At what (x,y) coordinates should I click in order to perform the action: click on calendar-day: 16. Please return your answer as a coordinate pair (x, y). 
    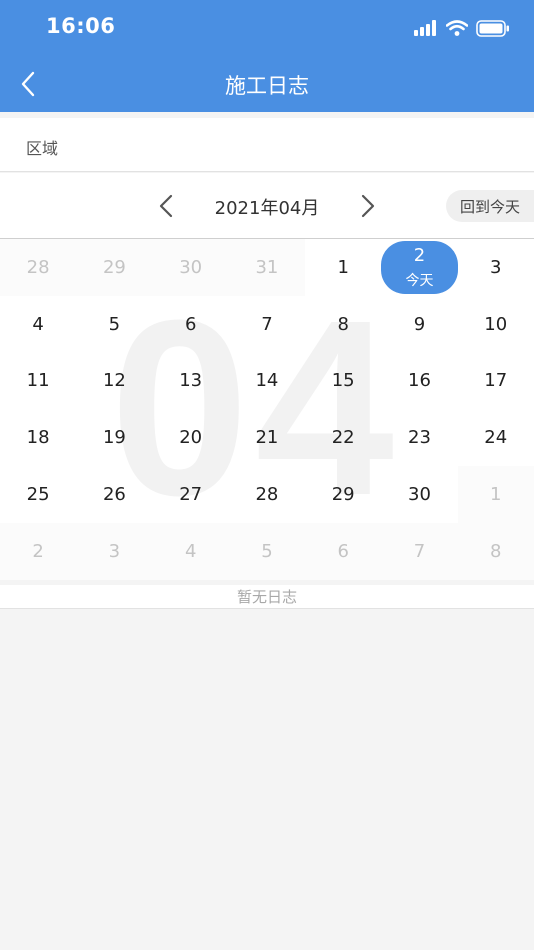
    Looking at the image, I should click on (419, 381).